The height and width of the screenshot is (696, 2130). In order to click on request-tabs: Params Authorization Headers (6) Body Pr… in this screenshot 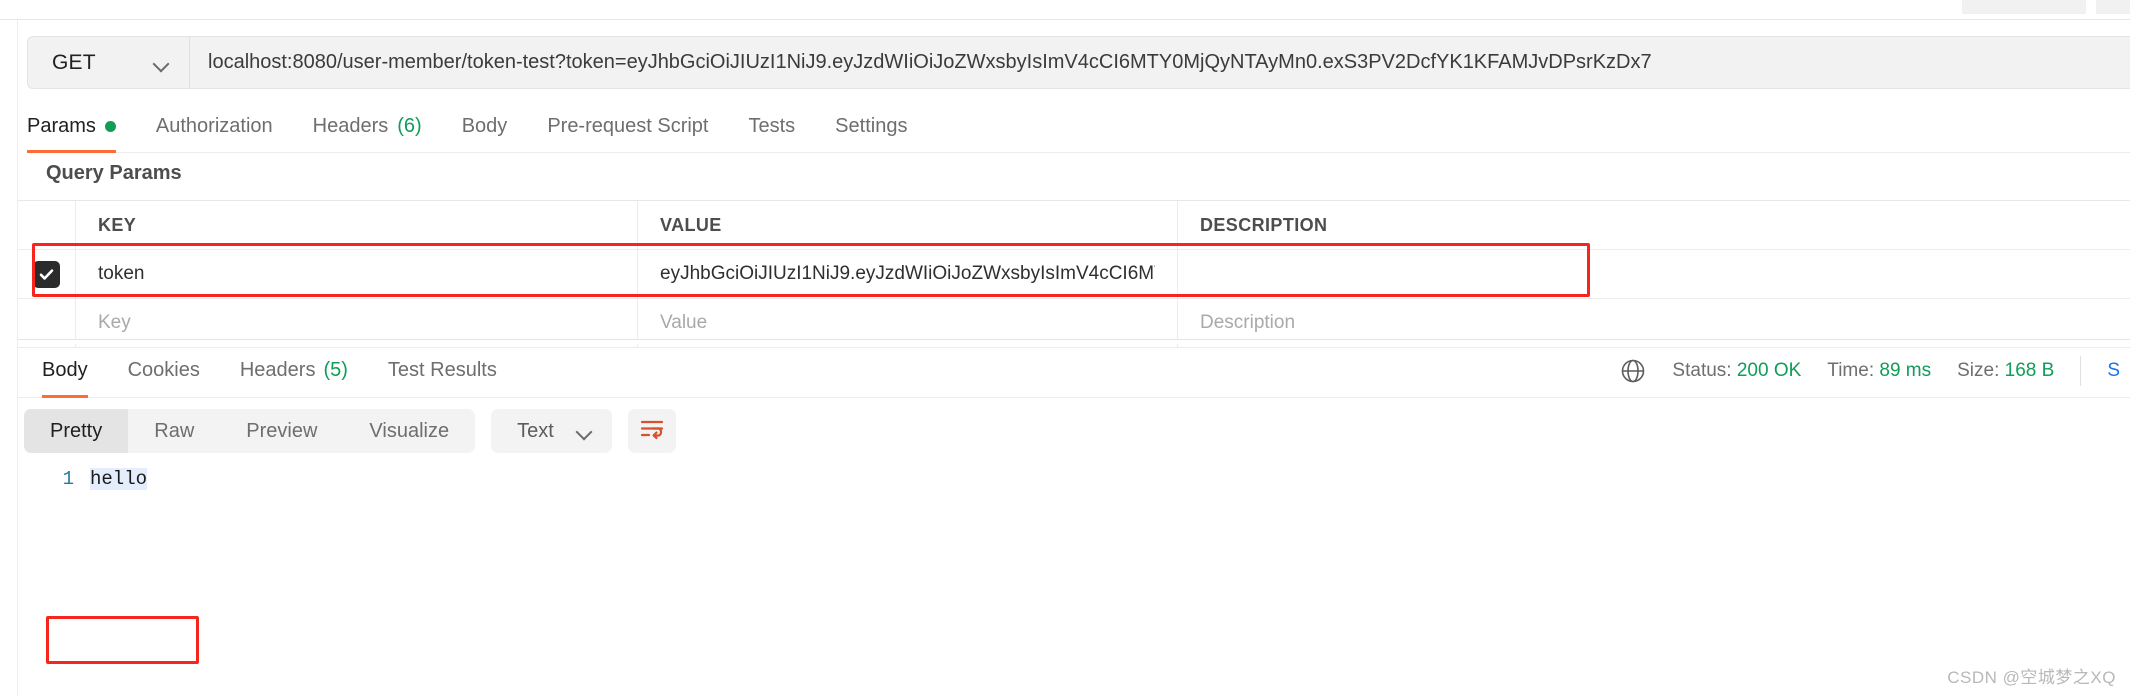, I will do `click(1078, 127)`.